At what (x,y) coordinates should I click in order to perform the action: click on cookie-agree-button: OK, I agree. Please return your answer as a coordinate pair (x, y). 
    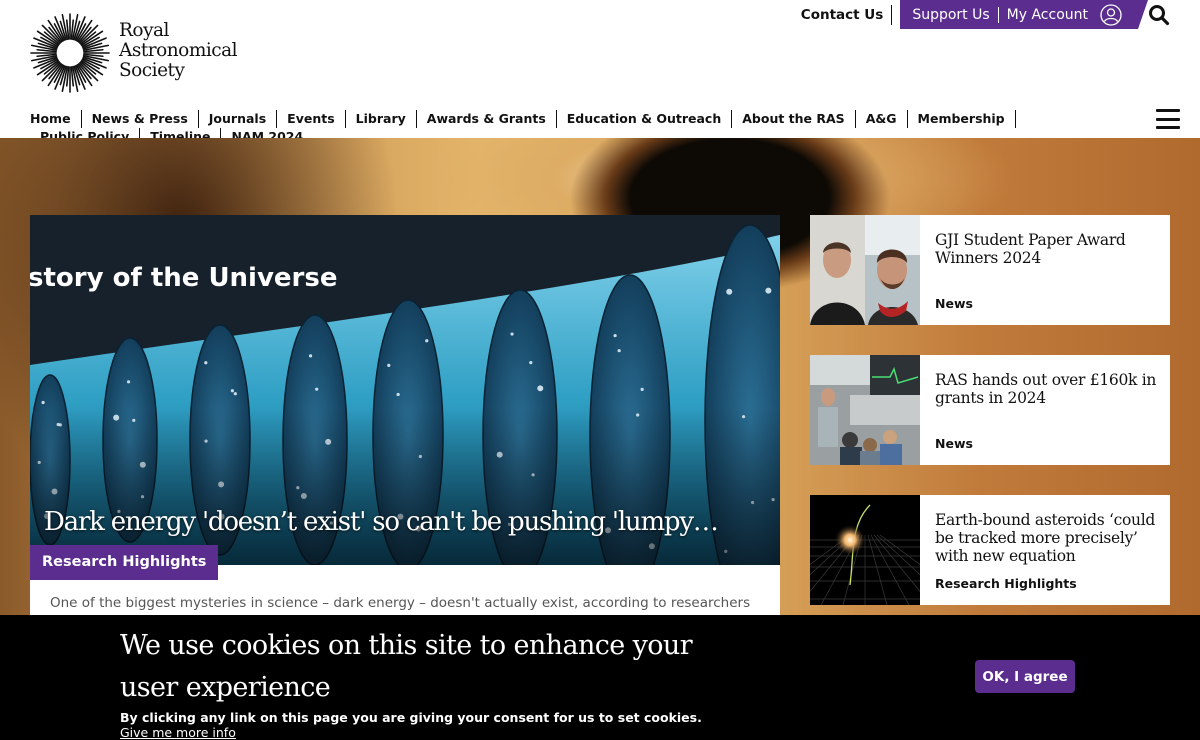
    Looking at the image, I should click on (1025, 676).